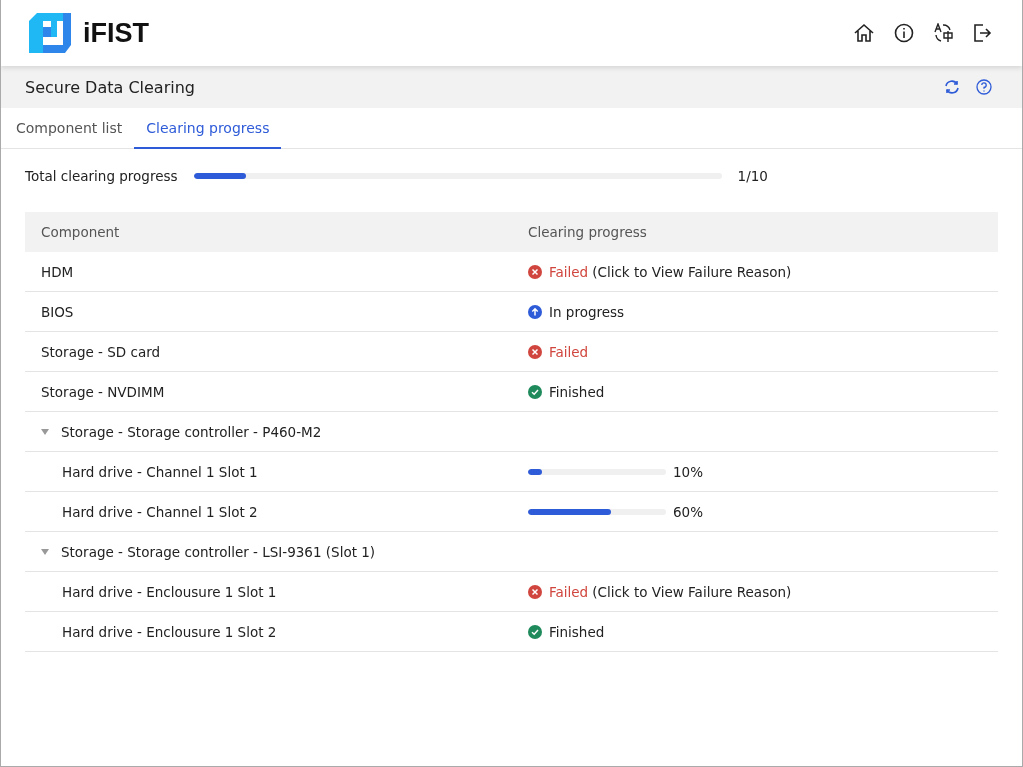 This screenshot has width=1023, height=767. Describe the element at coordinates (588, 232) in the screenshot. I see `column-header: Clearing progress` at that location.